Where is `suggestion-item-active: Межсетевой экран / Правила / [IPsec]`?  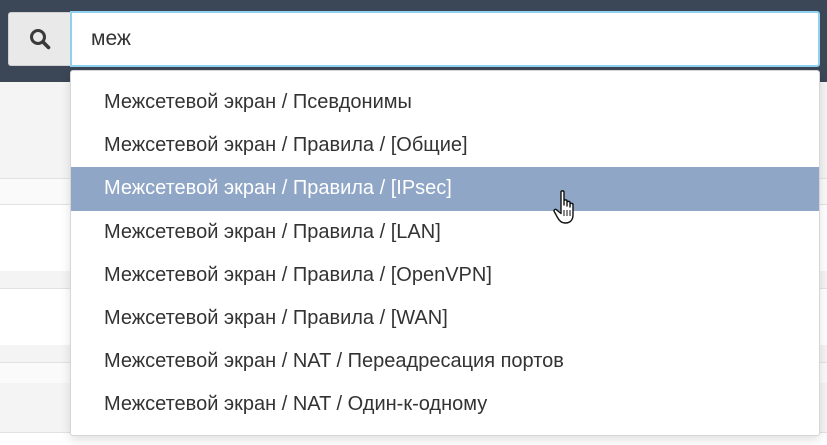 suggestion-item-active: Межсетевой экран / Правила / [IPsec] is located at coordinates (445, 189).